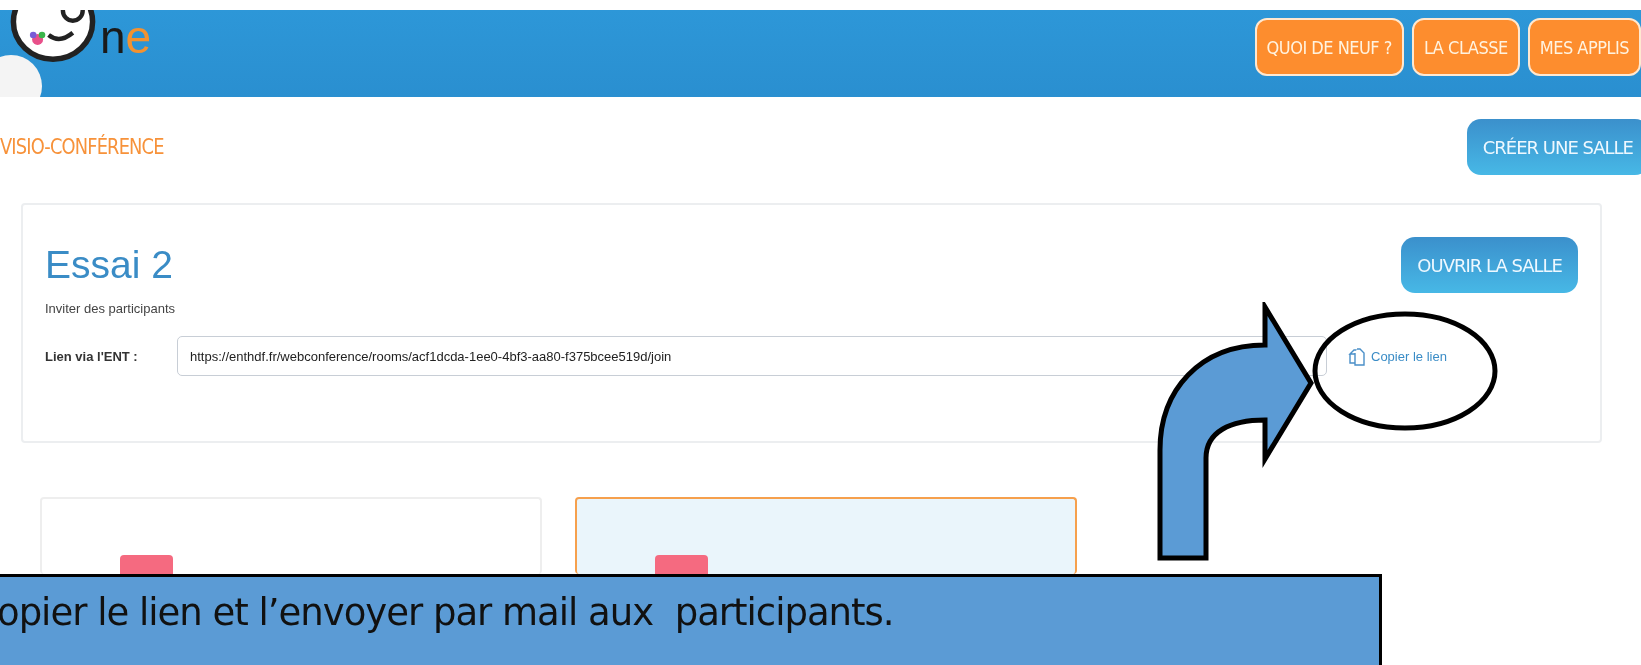 The image size is (1641, 665). I want to click on invite-label: Inviter des participants, so click(111, 308).